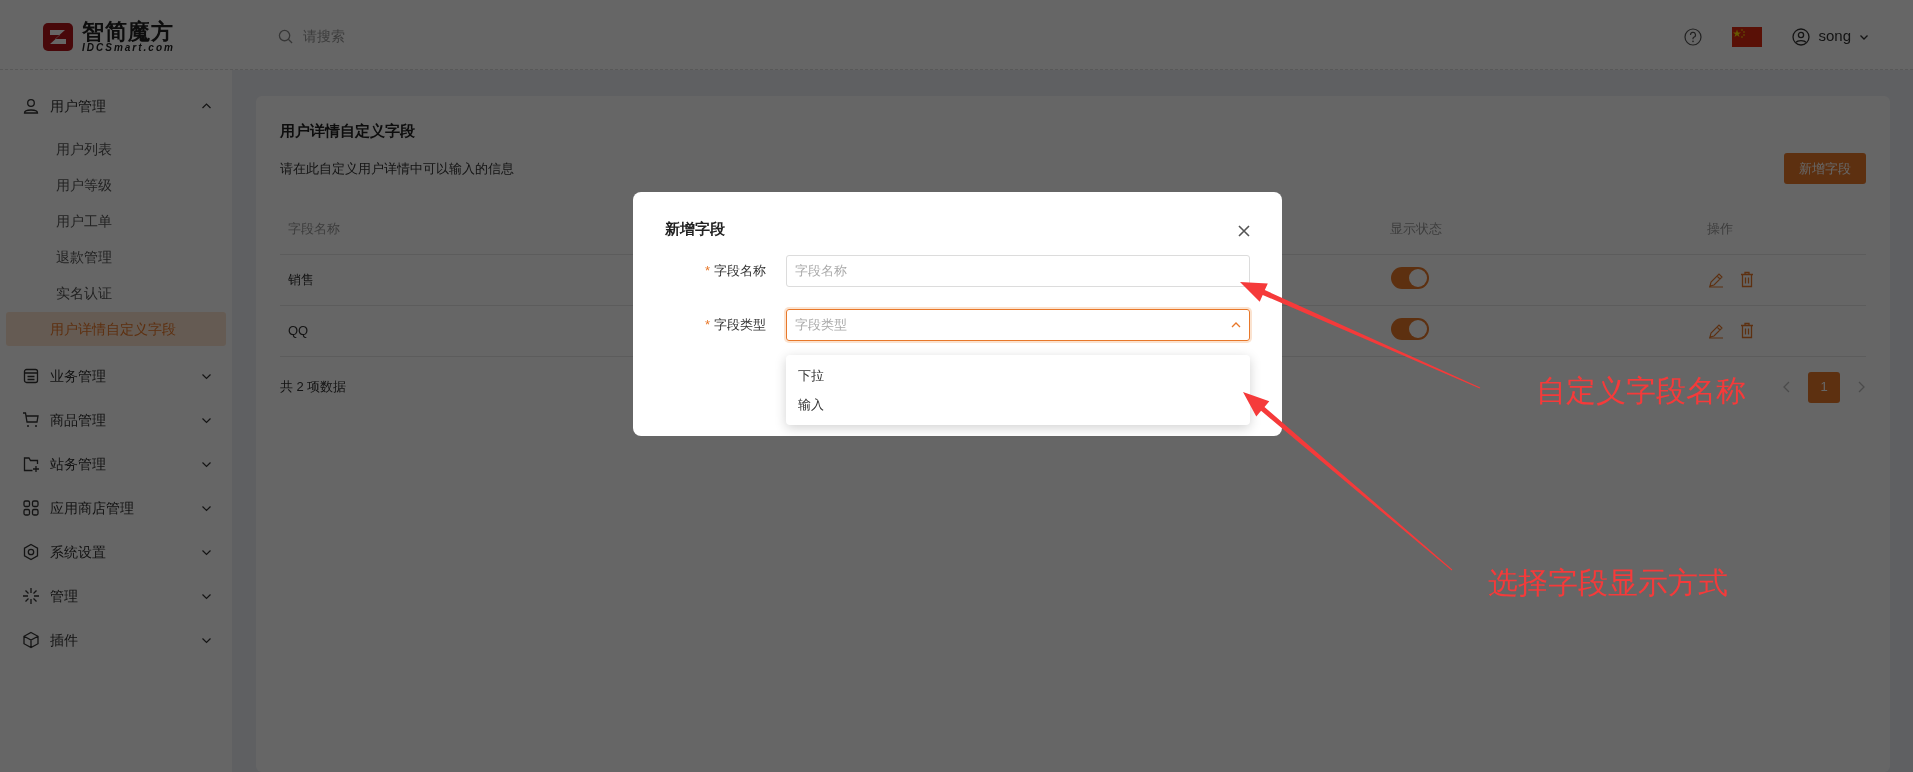 Image resolution: width=1913 pixels, height=772 pixels. What do you see at coordinates (116, 257) in the screenshot?
I see `sidebar-subitem: 退款管理` at bounding box center [116, 257].